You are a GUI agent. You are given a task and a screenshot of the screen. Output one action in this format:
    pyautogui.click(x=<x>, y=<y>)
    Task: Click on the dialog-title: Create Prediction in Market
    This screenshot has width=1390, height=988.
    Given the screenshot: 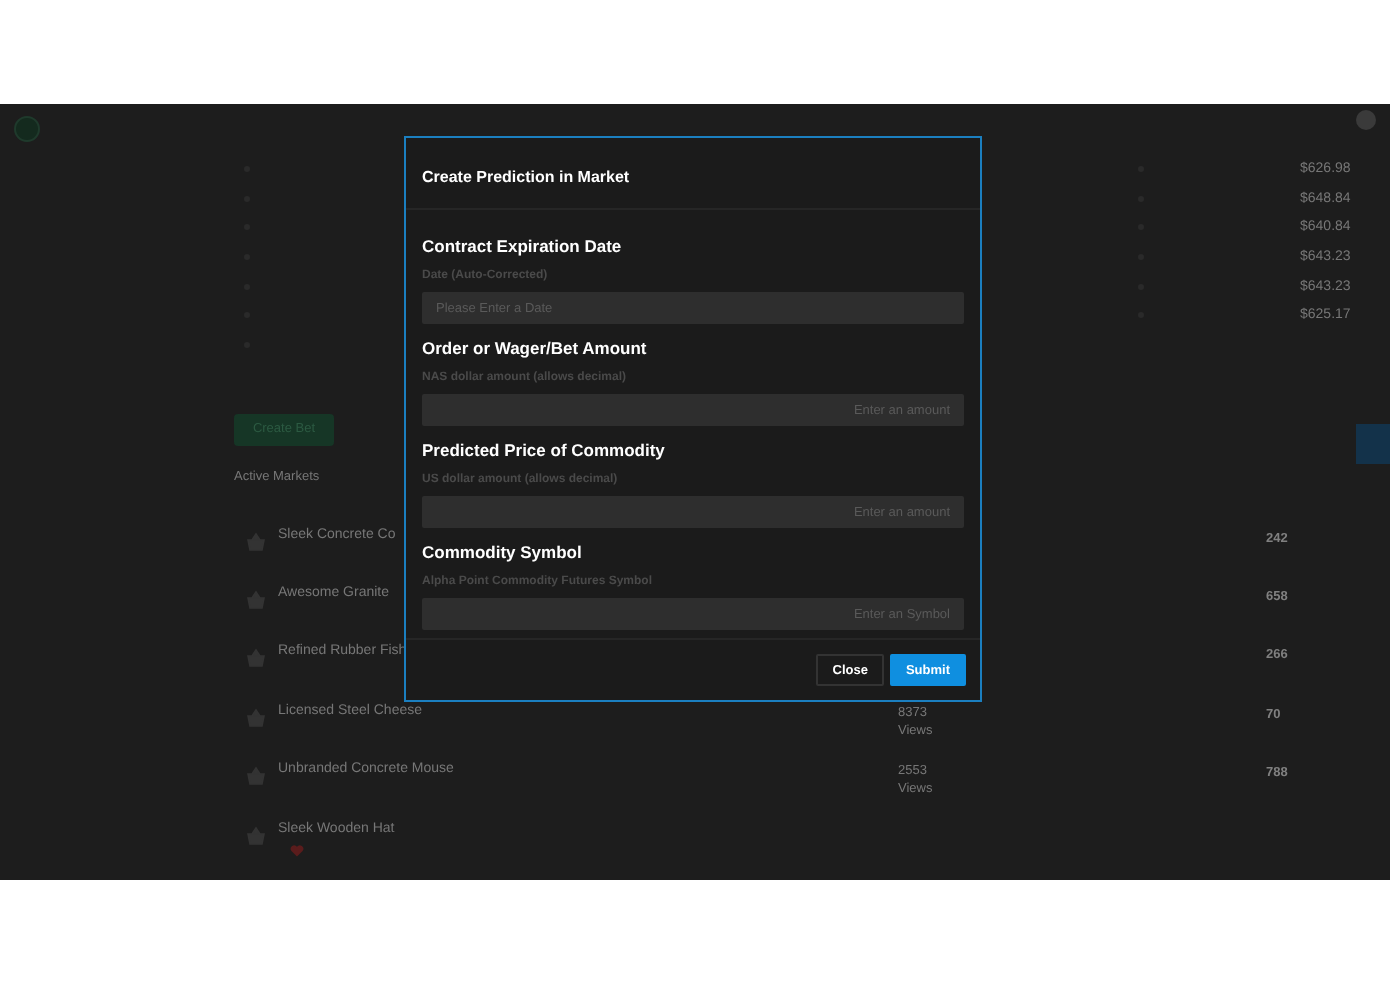 What is the action you would take?
    pyautogui.click(x=526, y=177)
    